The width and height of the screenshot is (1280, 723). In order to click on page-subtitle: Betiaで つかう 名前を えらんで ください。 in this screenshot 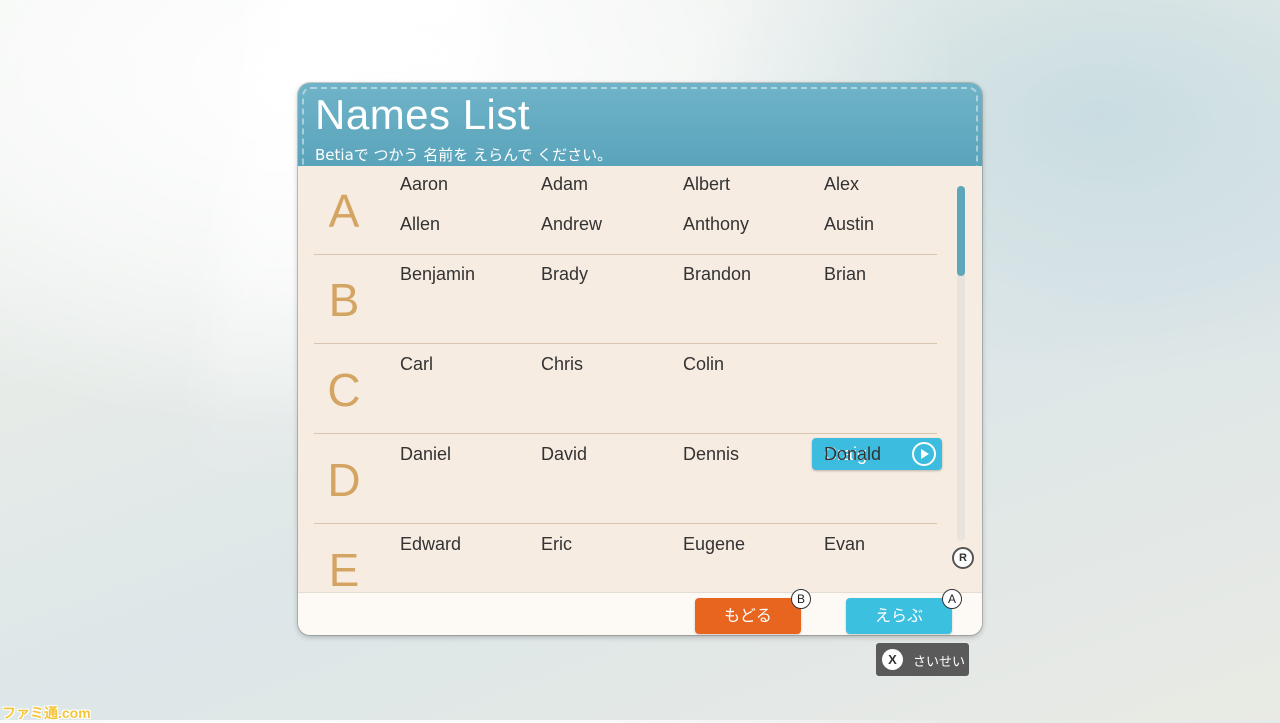, I will do `click(464, 155)`.